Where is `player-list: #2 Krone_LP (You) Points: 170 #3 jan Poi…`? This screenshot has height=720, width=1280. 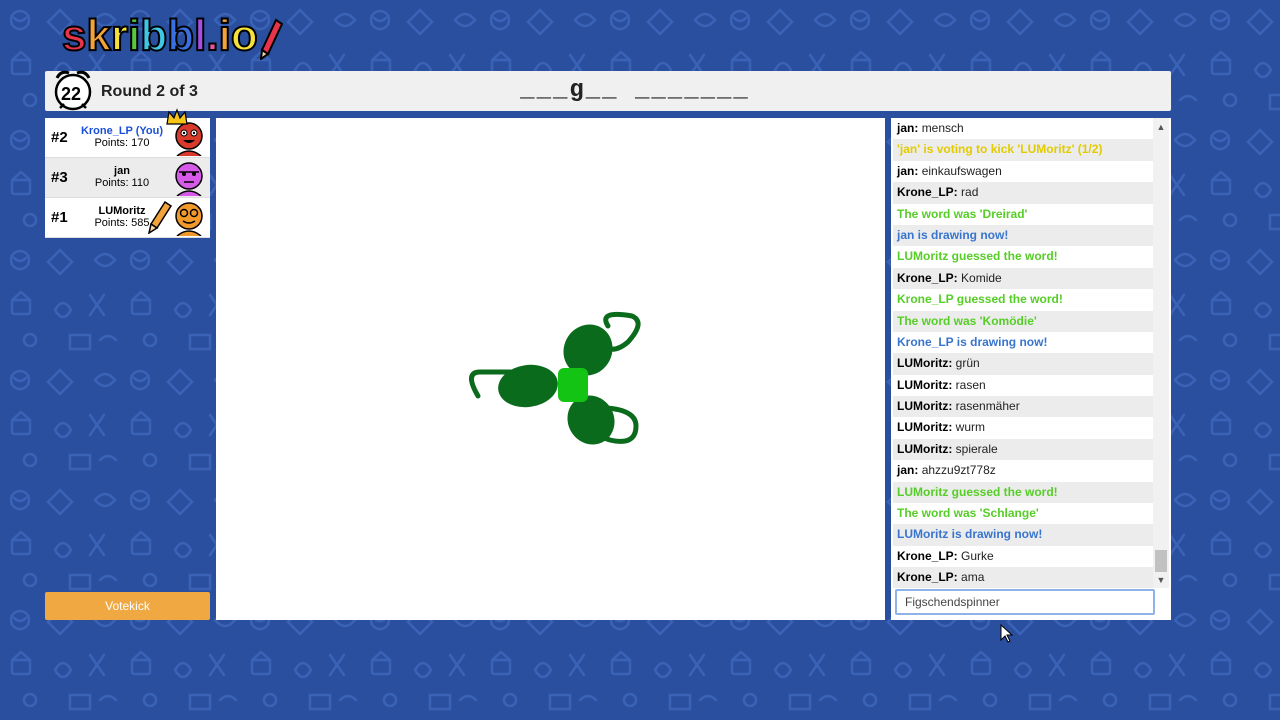
player-list: #2 Krone_LP (You) Points: 170 #3 jan Poi… is located at coordinates (127, 173).